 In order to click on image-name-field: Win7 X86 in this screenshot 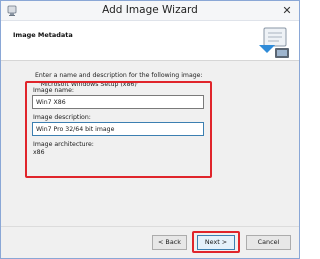, I will do `click(118, 102)`.